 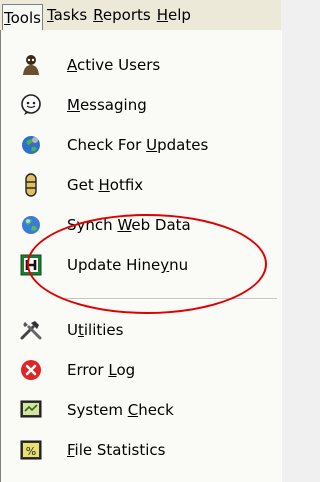 I want to click on hotfix-icon, so click(x=31, y=185).